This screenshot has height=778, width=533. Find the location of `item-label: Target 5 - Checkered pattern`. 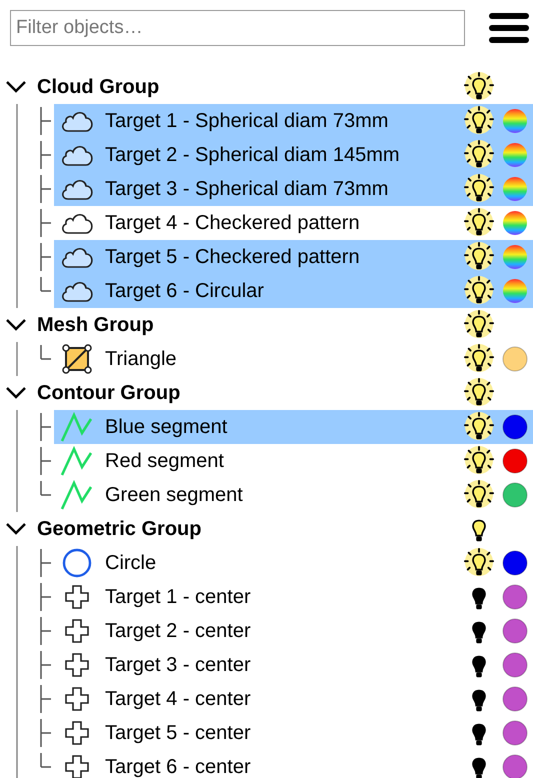

item-label: Target 5 - Checkered pattern is located at coordinates (232, 257).